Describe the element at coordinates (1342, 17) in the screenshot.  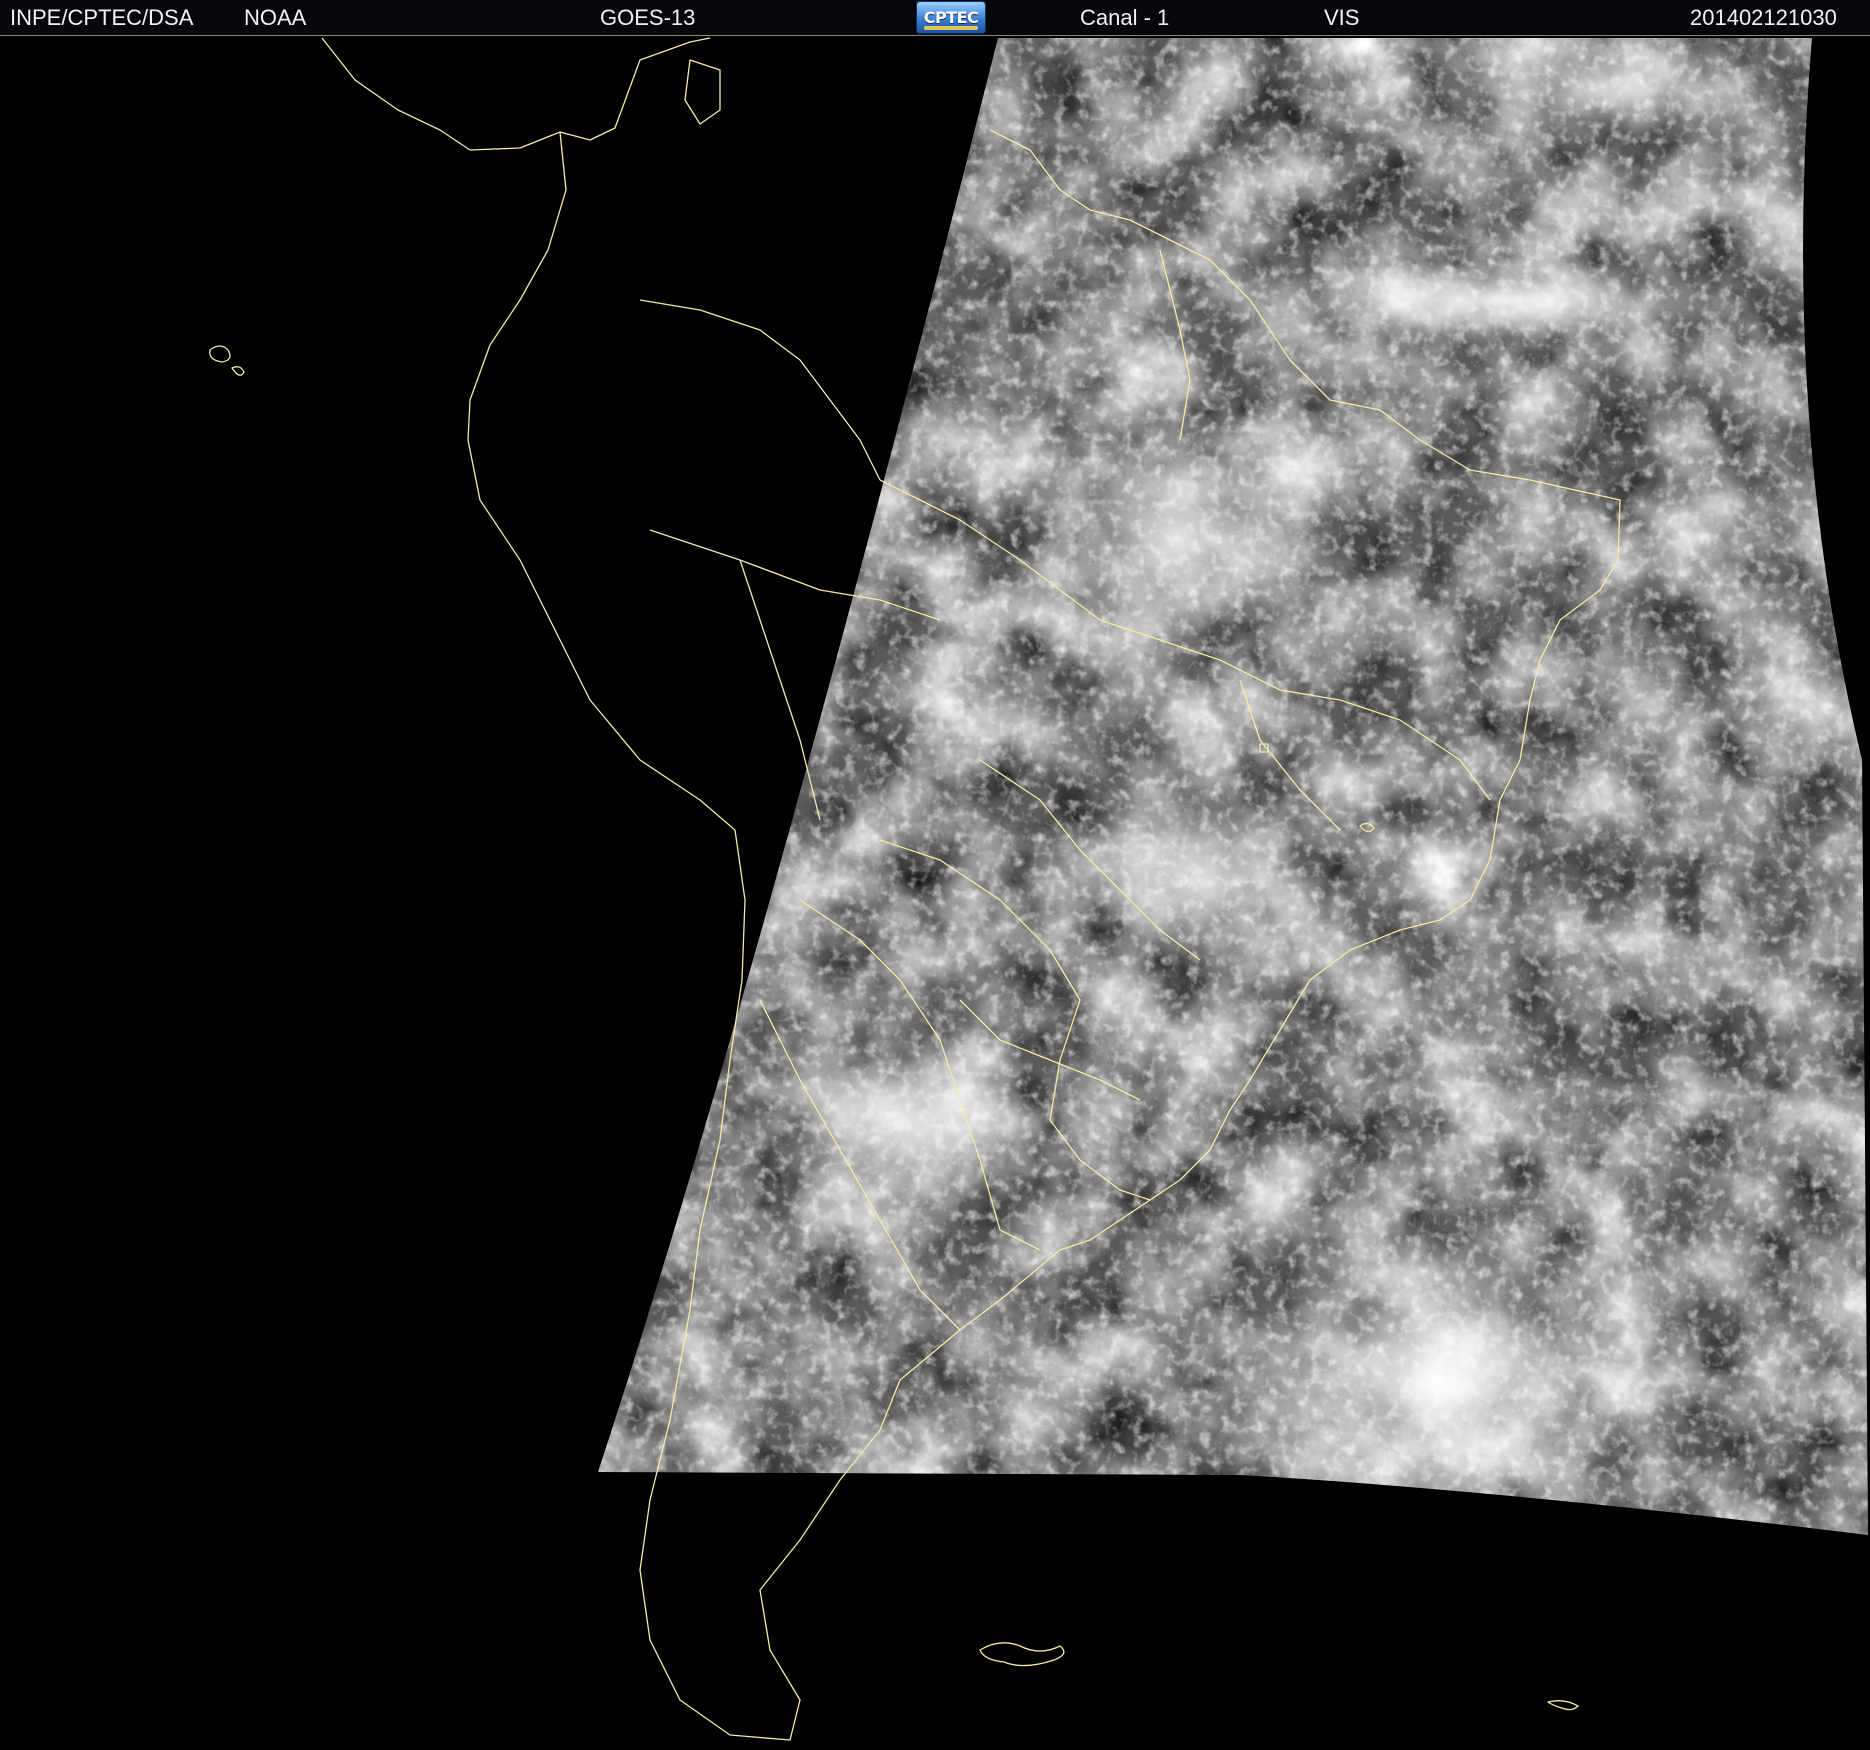
I see `band-label: VIS` at that location.